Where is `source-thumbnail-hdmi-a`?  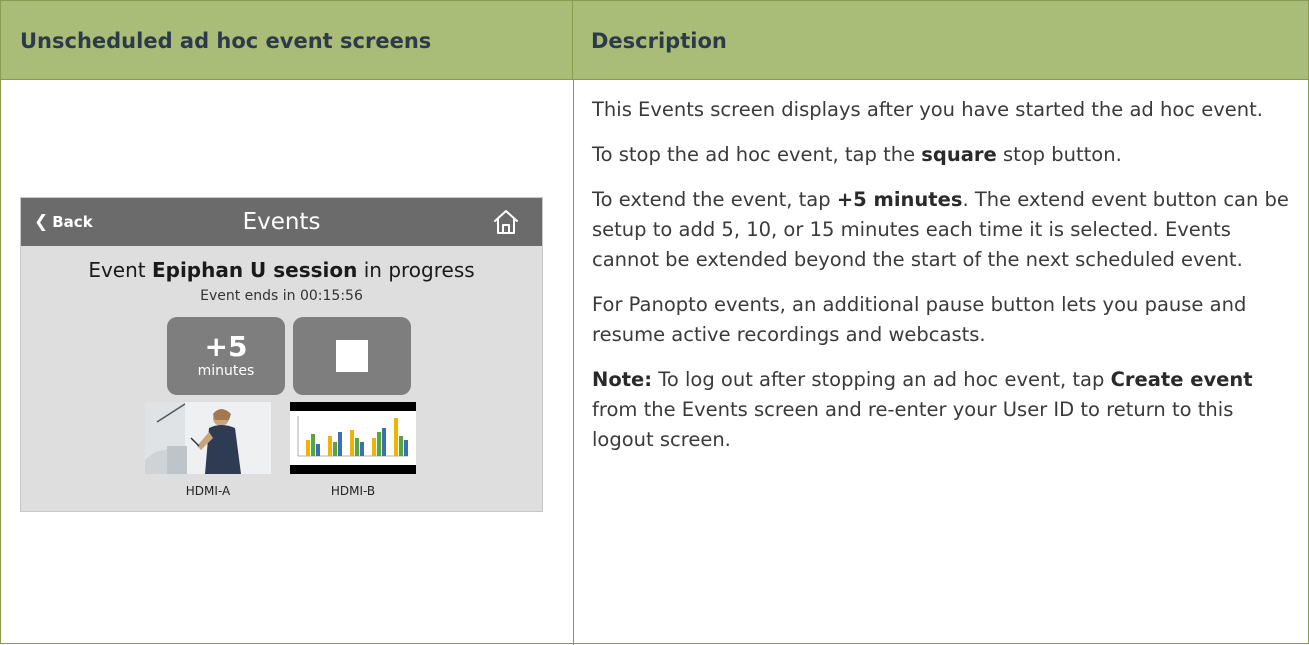
source-thumbnail-hdmi-a is located at coordinates (208, 438).